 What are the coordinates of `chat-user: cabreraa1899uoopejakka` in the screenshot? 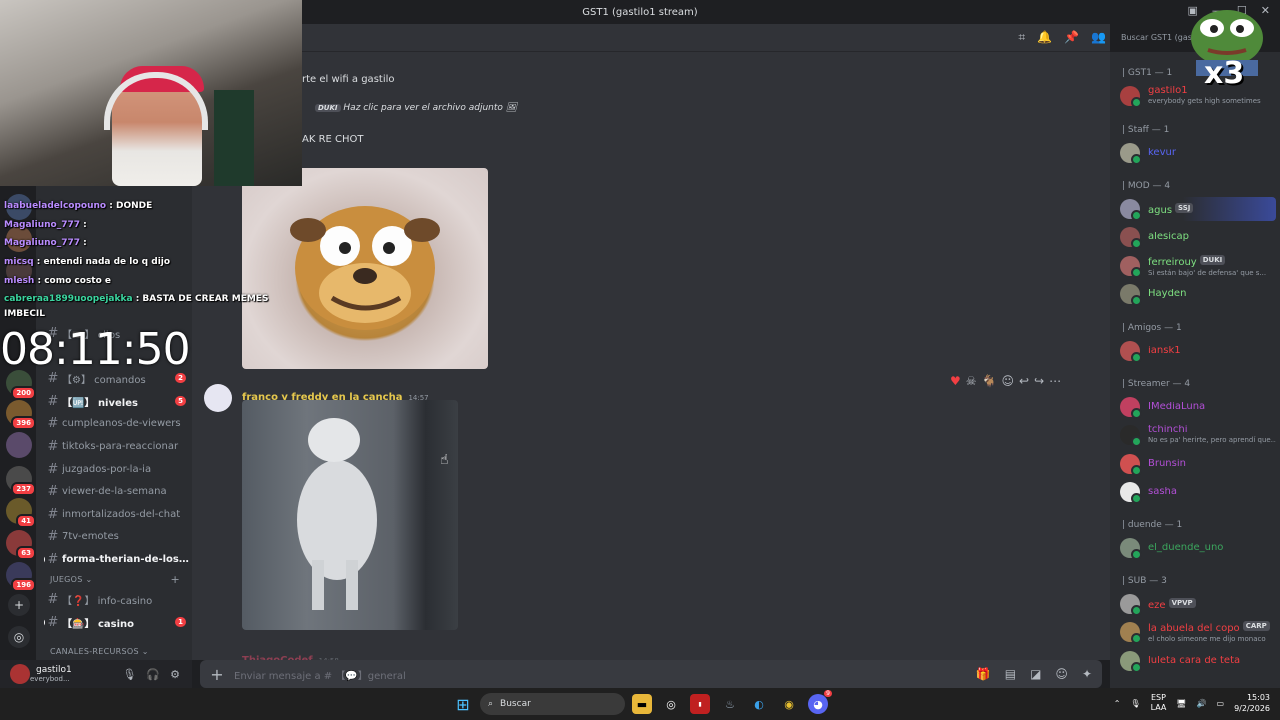 It's located at (68, 299).